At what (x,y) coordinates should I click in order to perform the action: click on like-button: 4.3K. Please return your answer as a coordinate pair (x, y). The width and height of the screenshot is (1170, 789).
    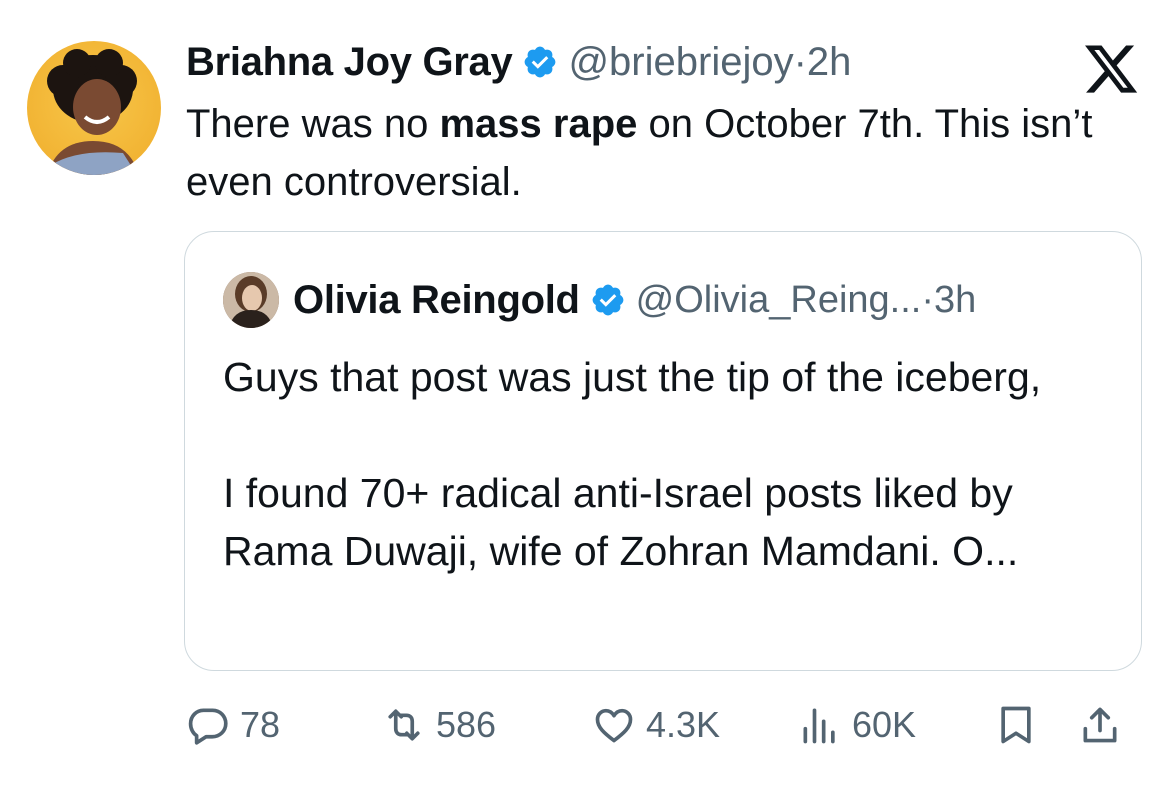
    Looking at the image, I should click on (656, 725).